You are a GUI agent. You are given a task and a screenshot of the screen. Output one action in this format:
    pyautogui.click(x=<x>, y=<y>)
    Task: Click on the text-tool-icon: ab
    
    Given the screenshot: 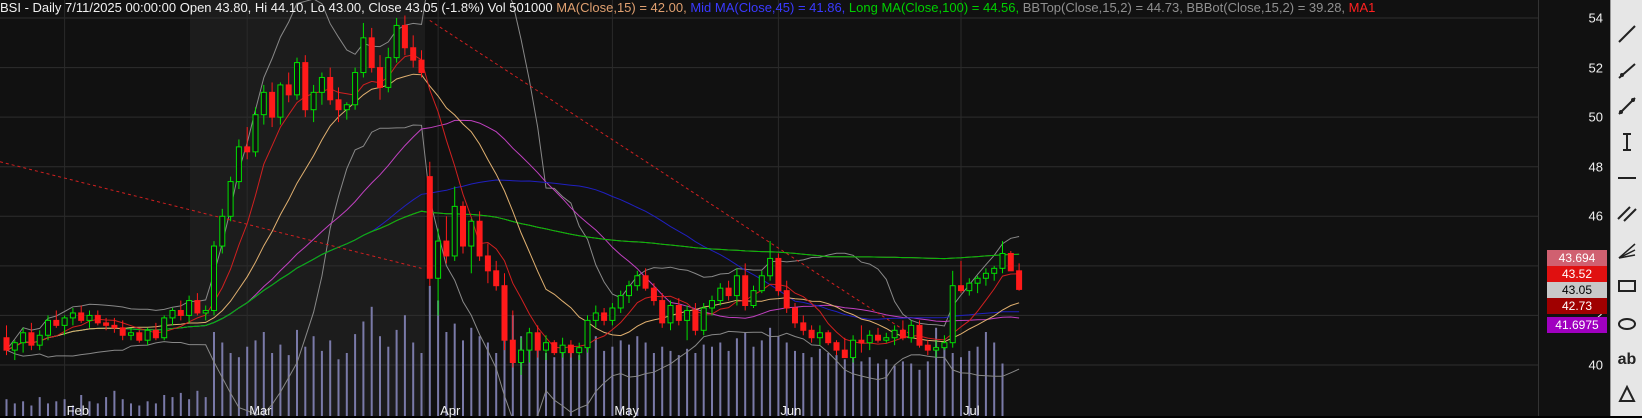 What is the action you would take?
    pyautogui.click(x=1627, y=360)
    